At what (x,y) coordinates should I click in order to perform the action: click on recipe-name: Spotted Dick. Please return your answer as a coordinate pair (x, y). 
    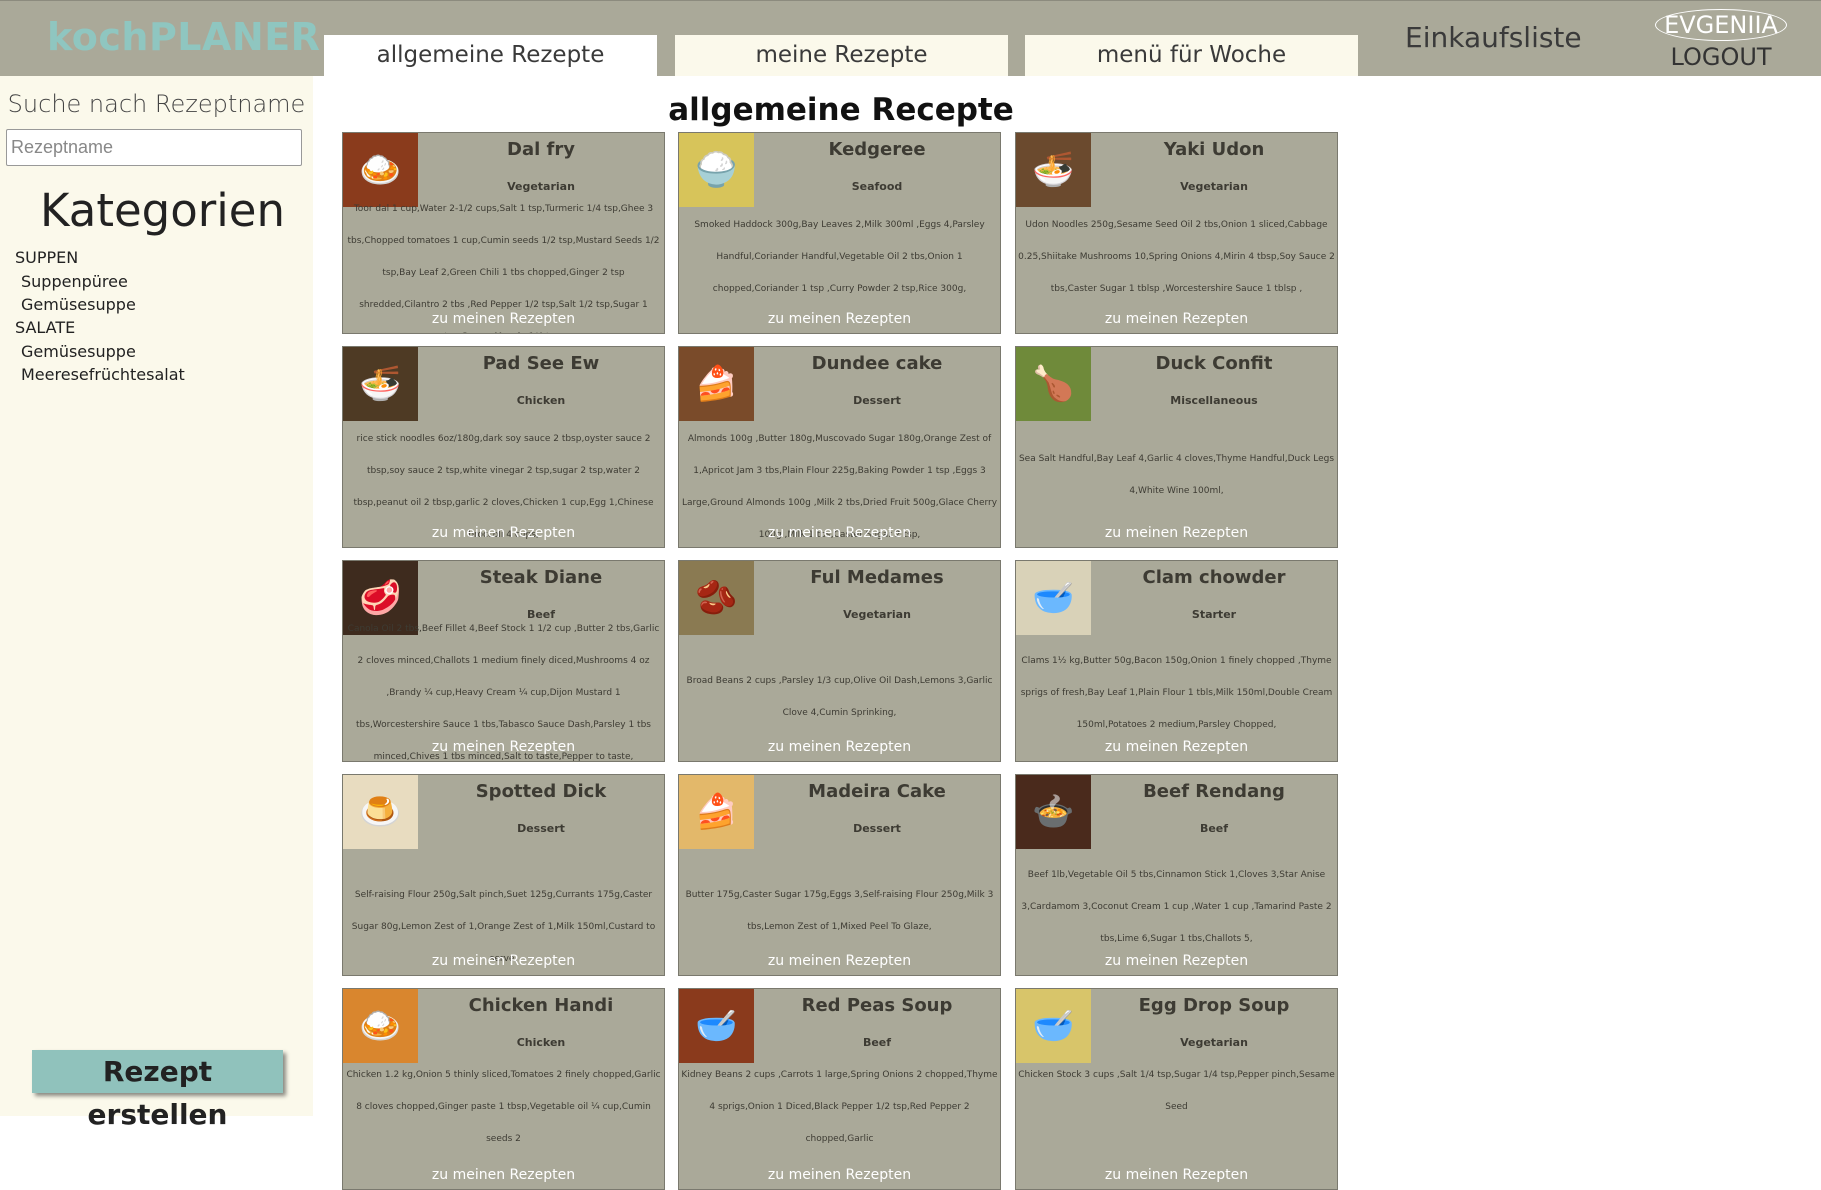
    Looking at the image, I should click on (541, 791).